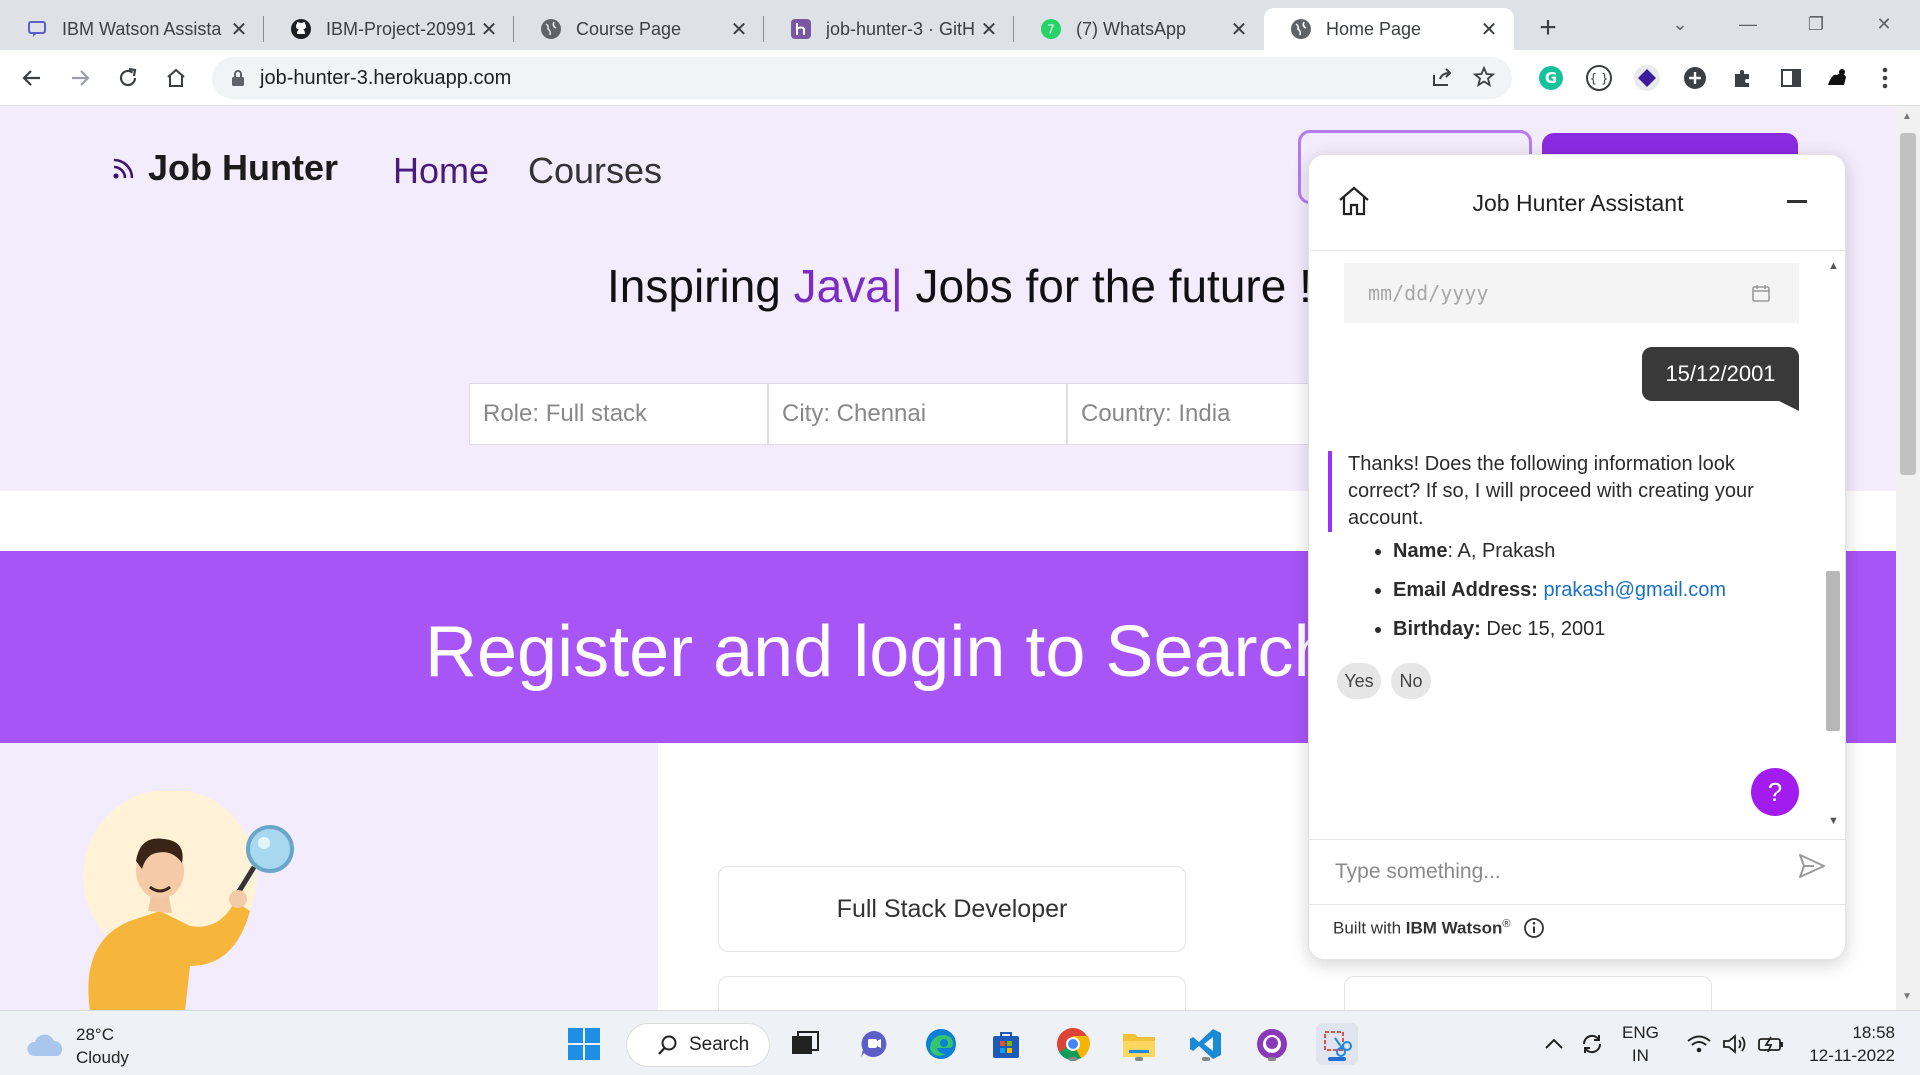  Describe the element at coordinates (102, 1057) in the screenshot. I see `weather-condition: Cloudy` at that location.